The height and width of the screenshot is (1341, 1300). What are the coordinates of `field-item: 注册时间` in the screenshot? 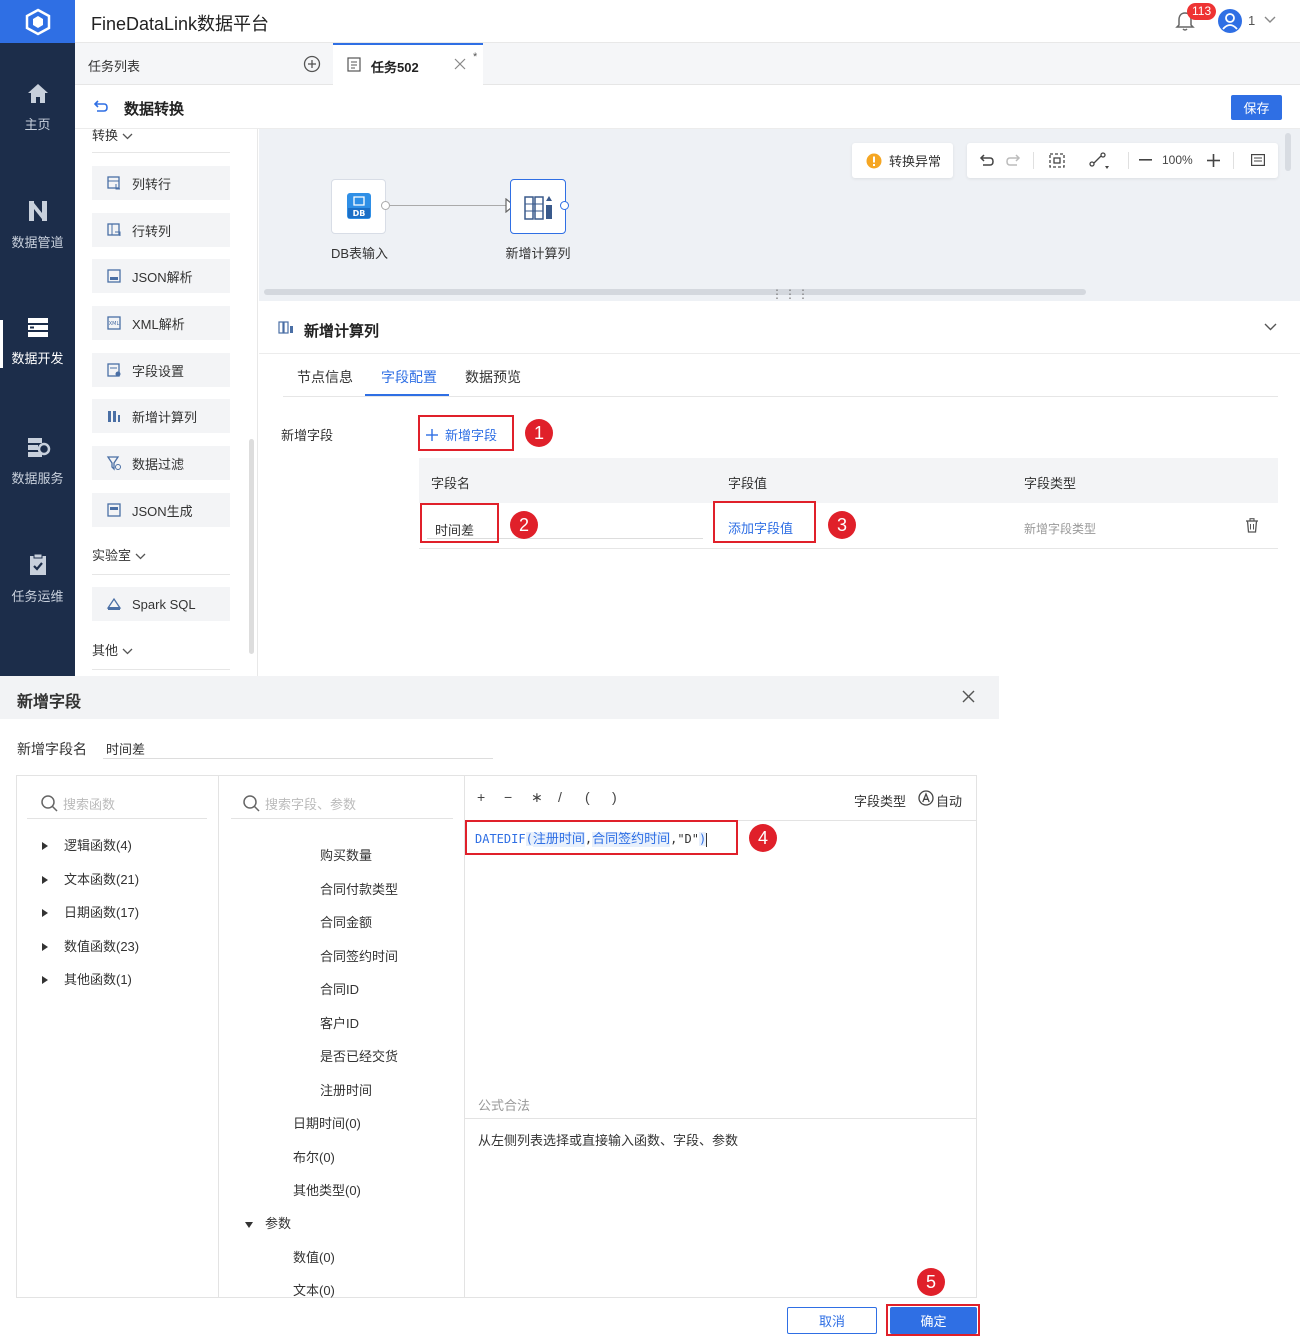 It's located at (346, 1089).